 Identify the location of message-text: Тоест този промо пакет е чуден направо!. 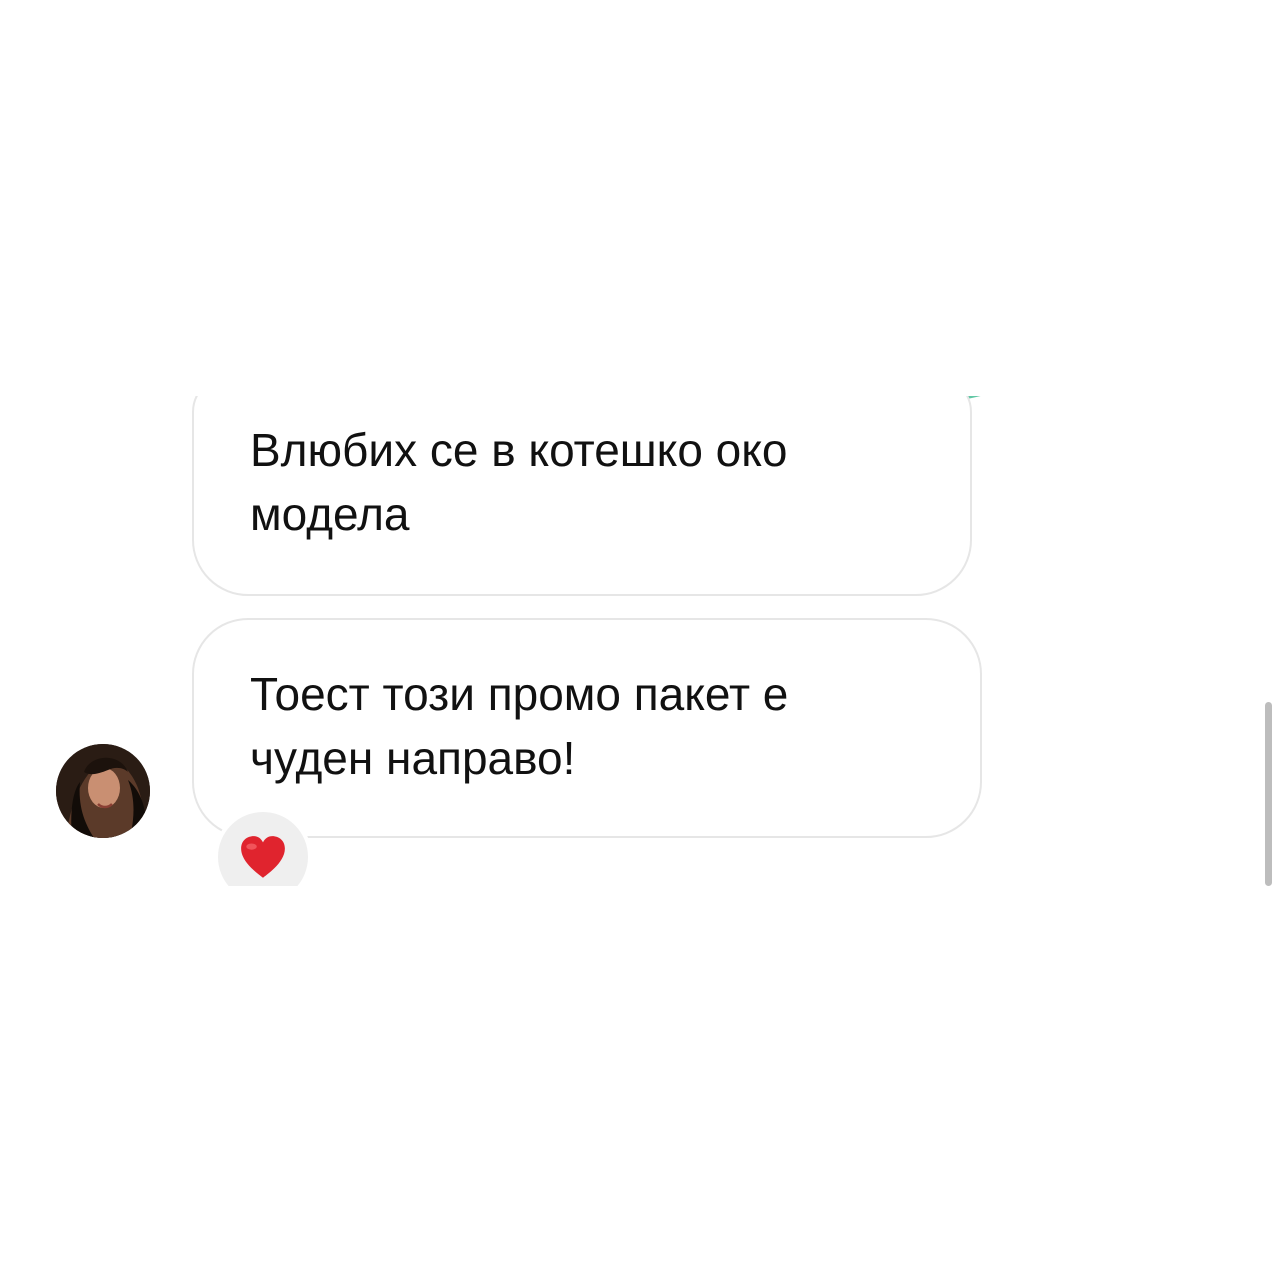
(519, 726).